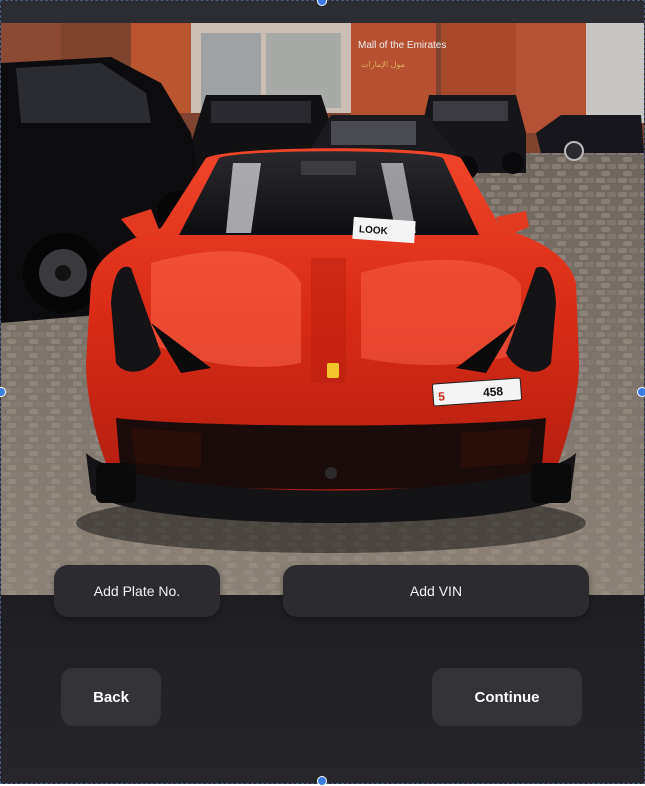  I want to click on svg-text: 5, so click(442, 396).